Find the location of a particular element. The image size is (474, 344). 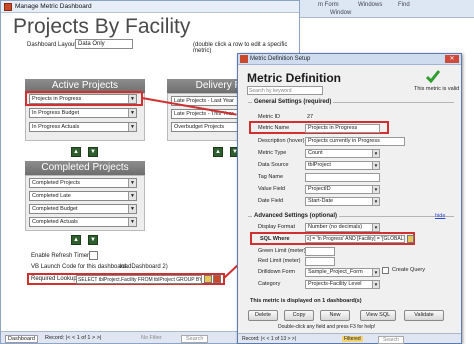

metric-type-select: Count ▼ is located at coordinates (342, 153).